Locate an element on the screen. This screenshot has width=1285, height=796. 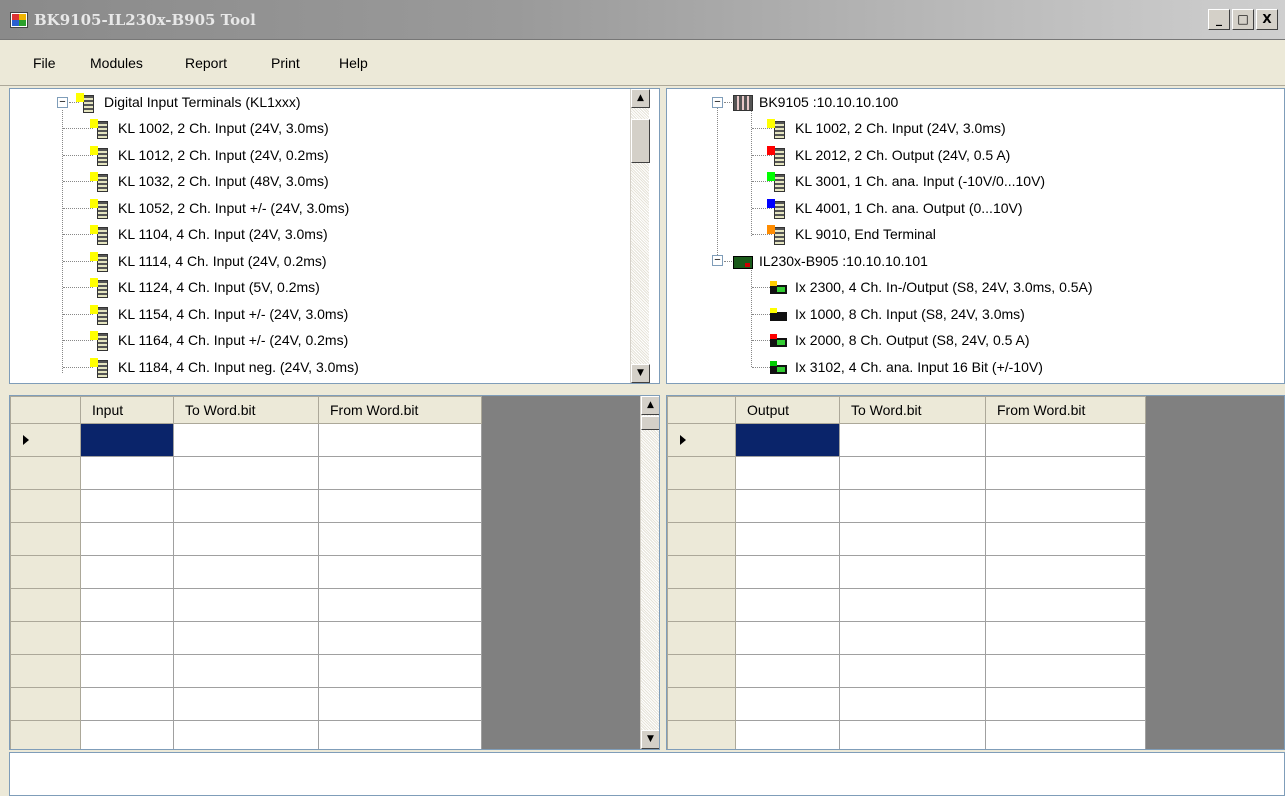
grid-left-scrollbar: ▲ ▼ is located at coordinates (649, 572).